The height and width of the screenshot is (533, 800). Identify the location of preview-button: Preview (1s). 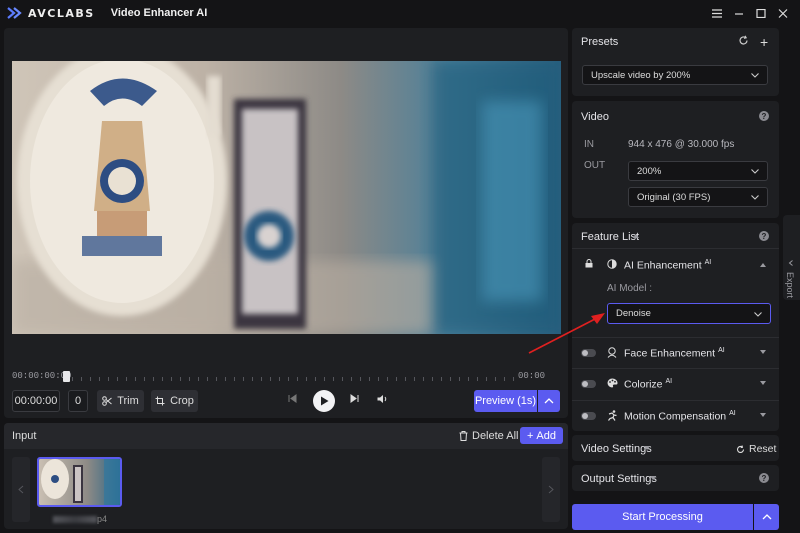
(505, 401).